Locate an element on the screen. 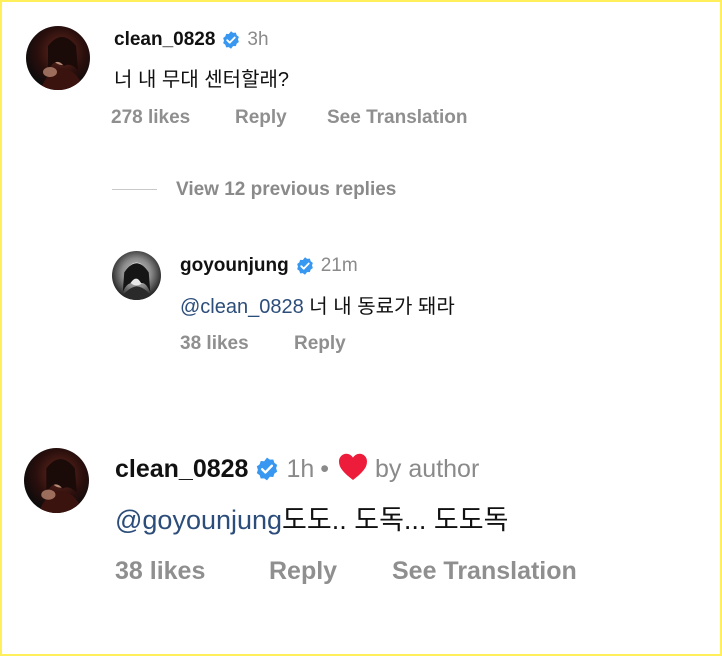  by-author-label: by author is located at coordinates (427, 468).